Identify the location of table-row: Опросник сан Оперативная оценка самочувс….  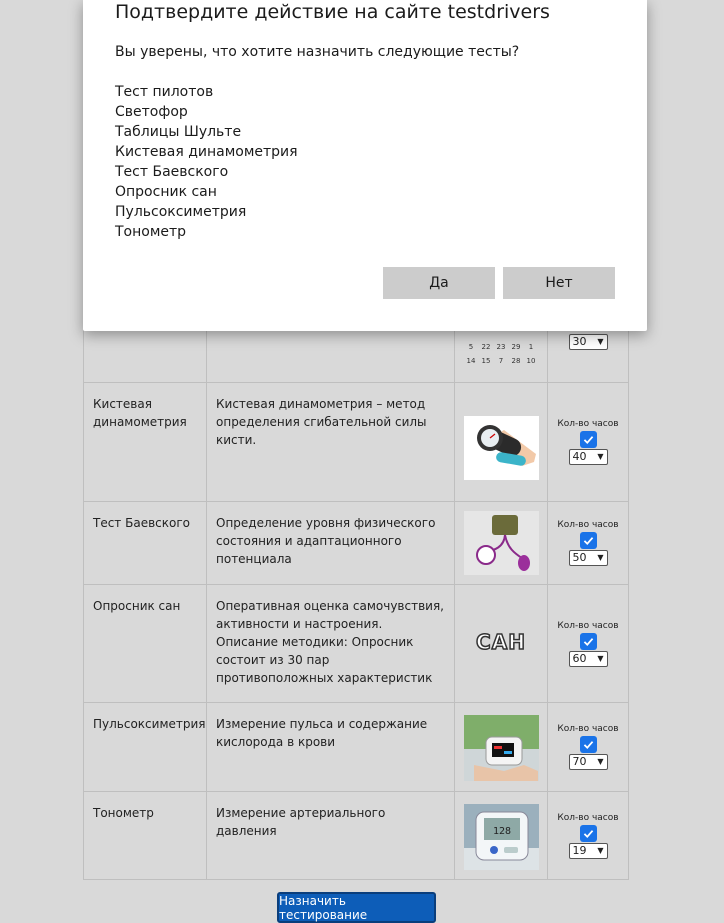
(356, 643).